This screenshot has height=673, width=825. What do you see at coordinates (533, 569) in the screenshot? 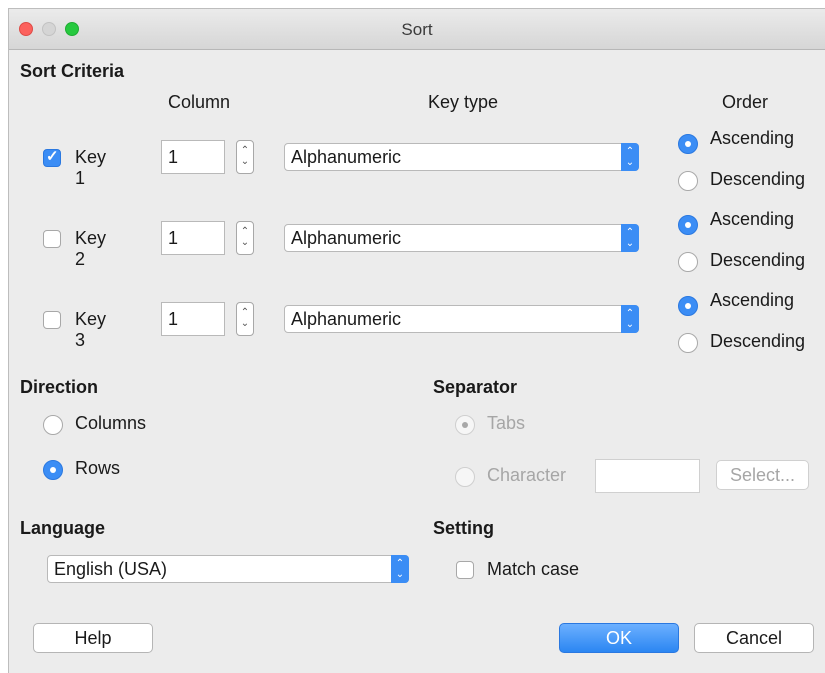
I see `match-case-label: Match case` at bounding box center [533, 569].